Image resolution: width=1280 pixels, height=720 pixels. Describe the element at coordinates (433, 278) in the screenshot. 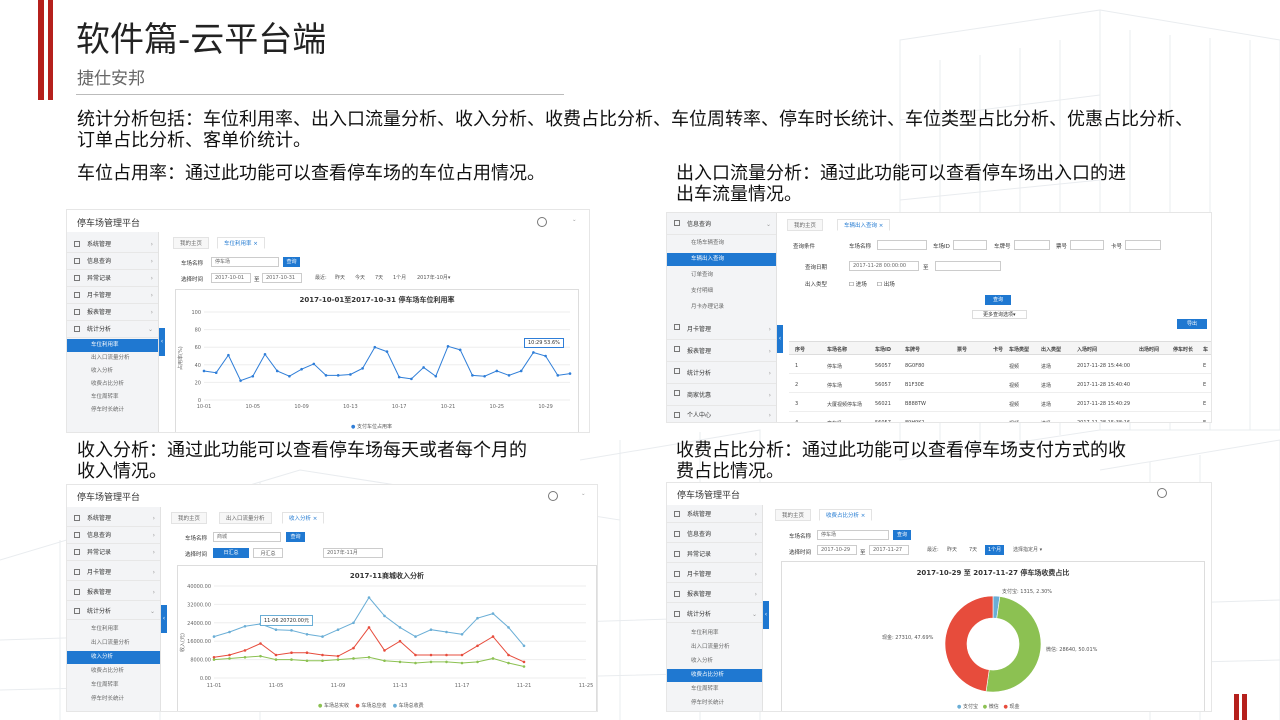

I see `month-select: 2017年-10月▾` at that location.